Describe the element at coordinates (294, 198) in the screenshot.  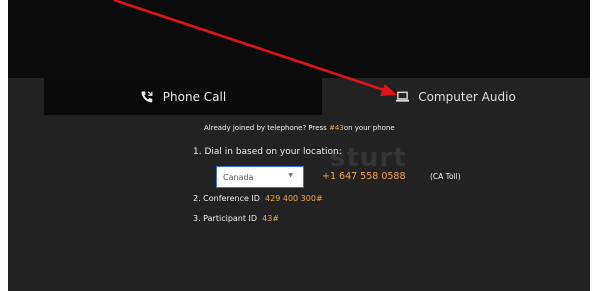
I see `conference-id-value: 429 400 300#` at that location.